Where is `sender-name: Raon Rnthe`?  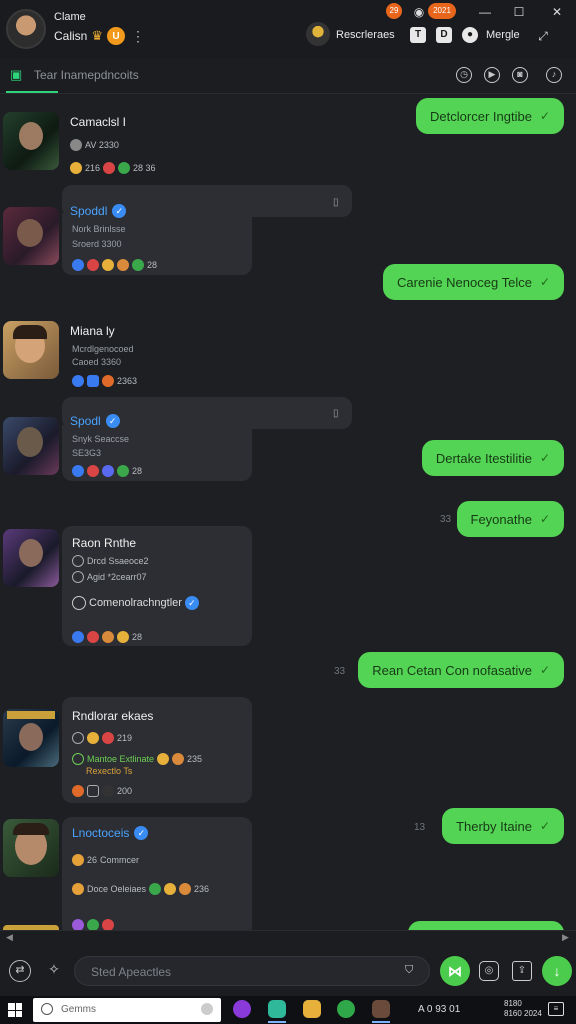
sender-name: Raon Rnthe is located at coordinates (104, 543).